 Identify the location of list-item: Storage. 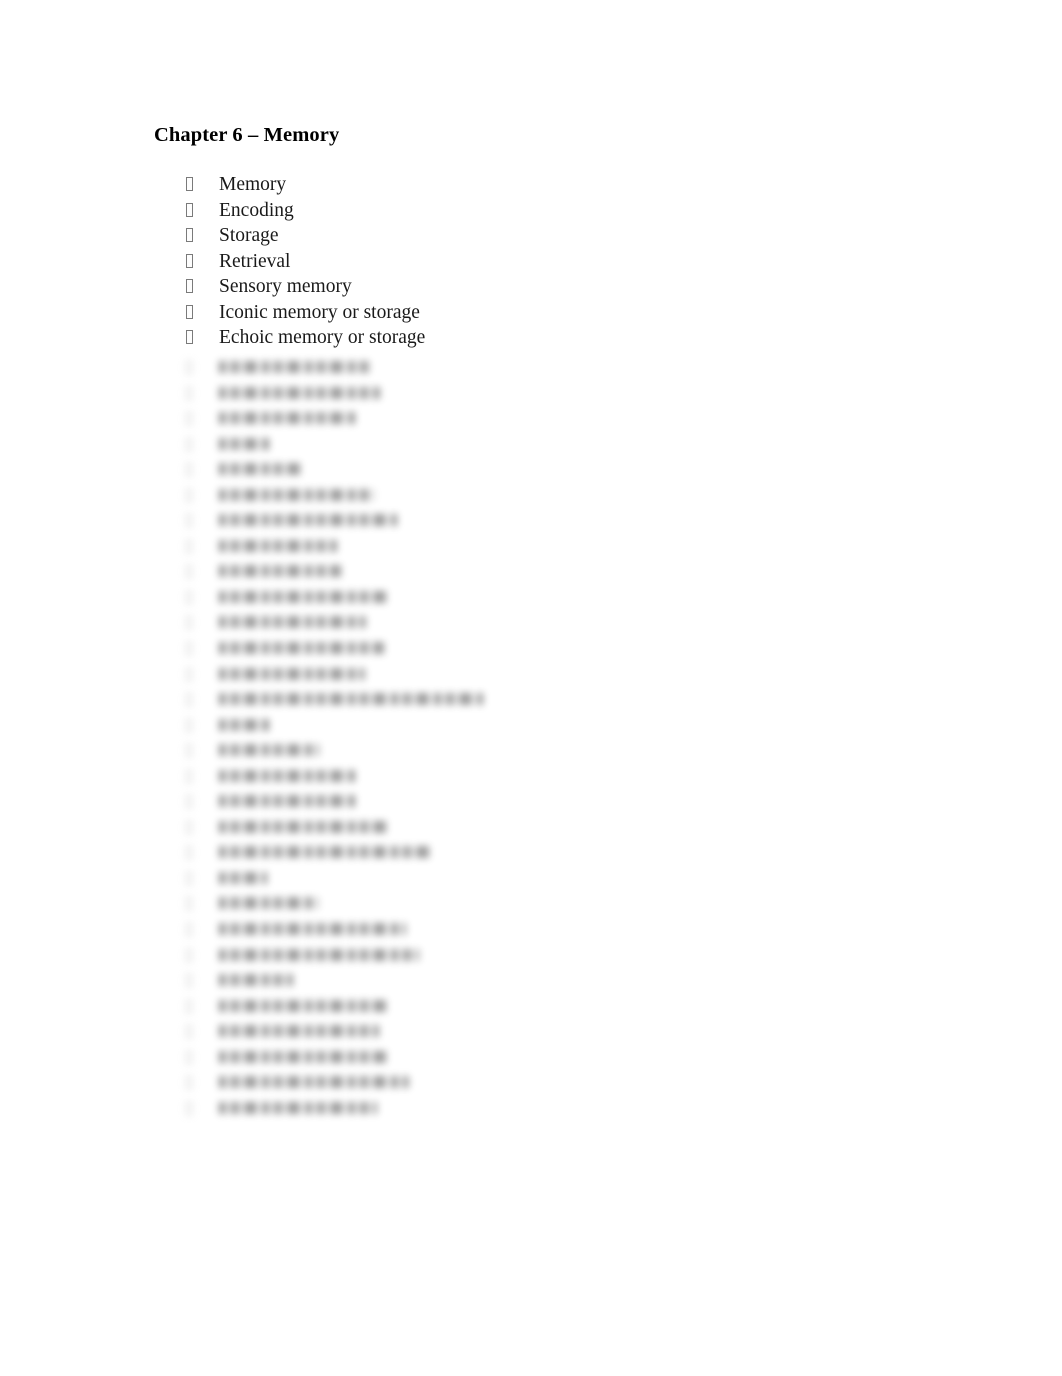
(531, 236).